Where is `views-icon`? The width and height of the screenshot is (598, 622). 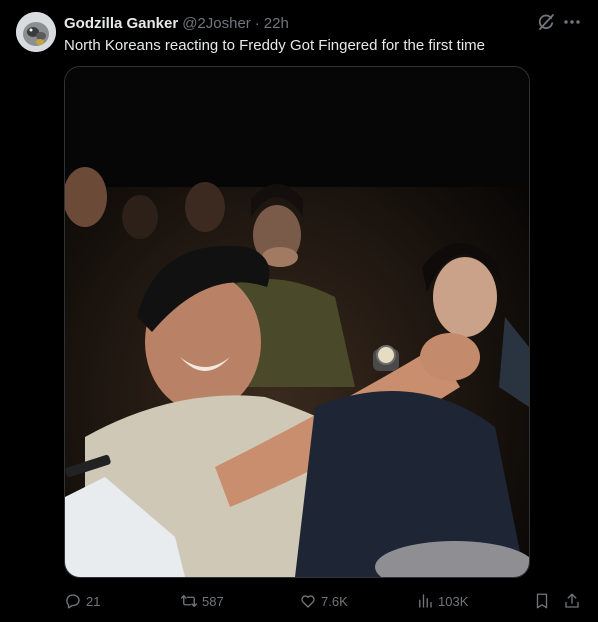
views-icon is located at coordinates (425, 601).